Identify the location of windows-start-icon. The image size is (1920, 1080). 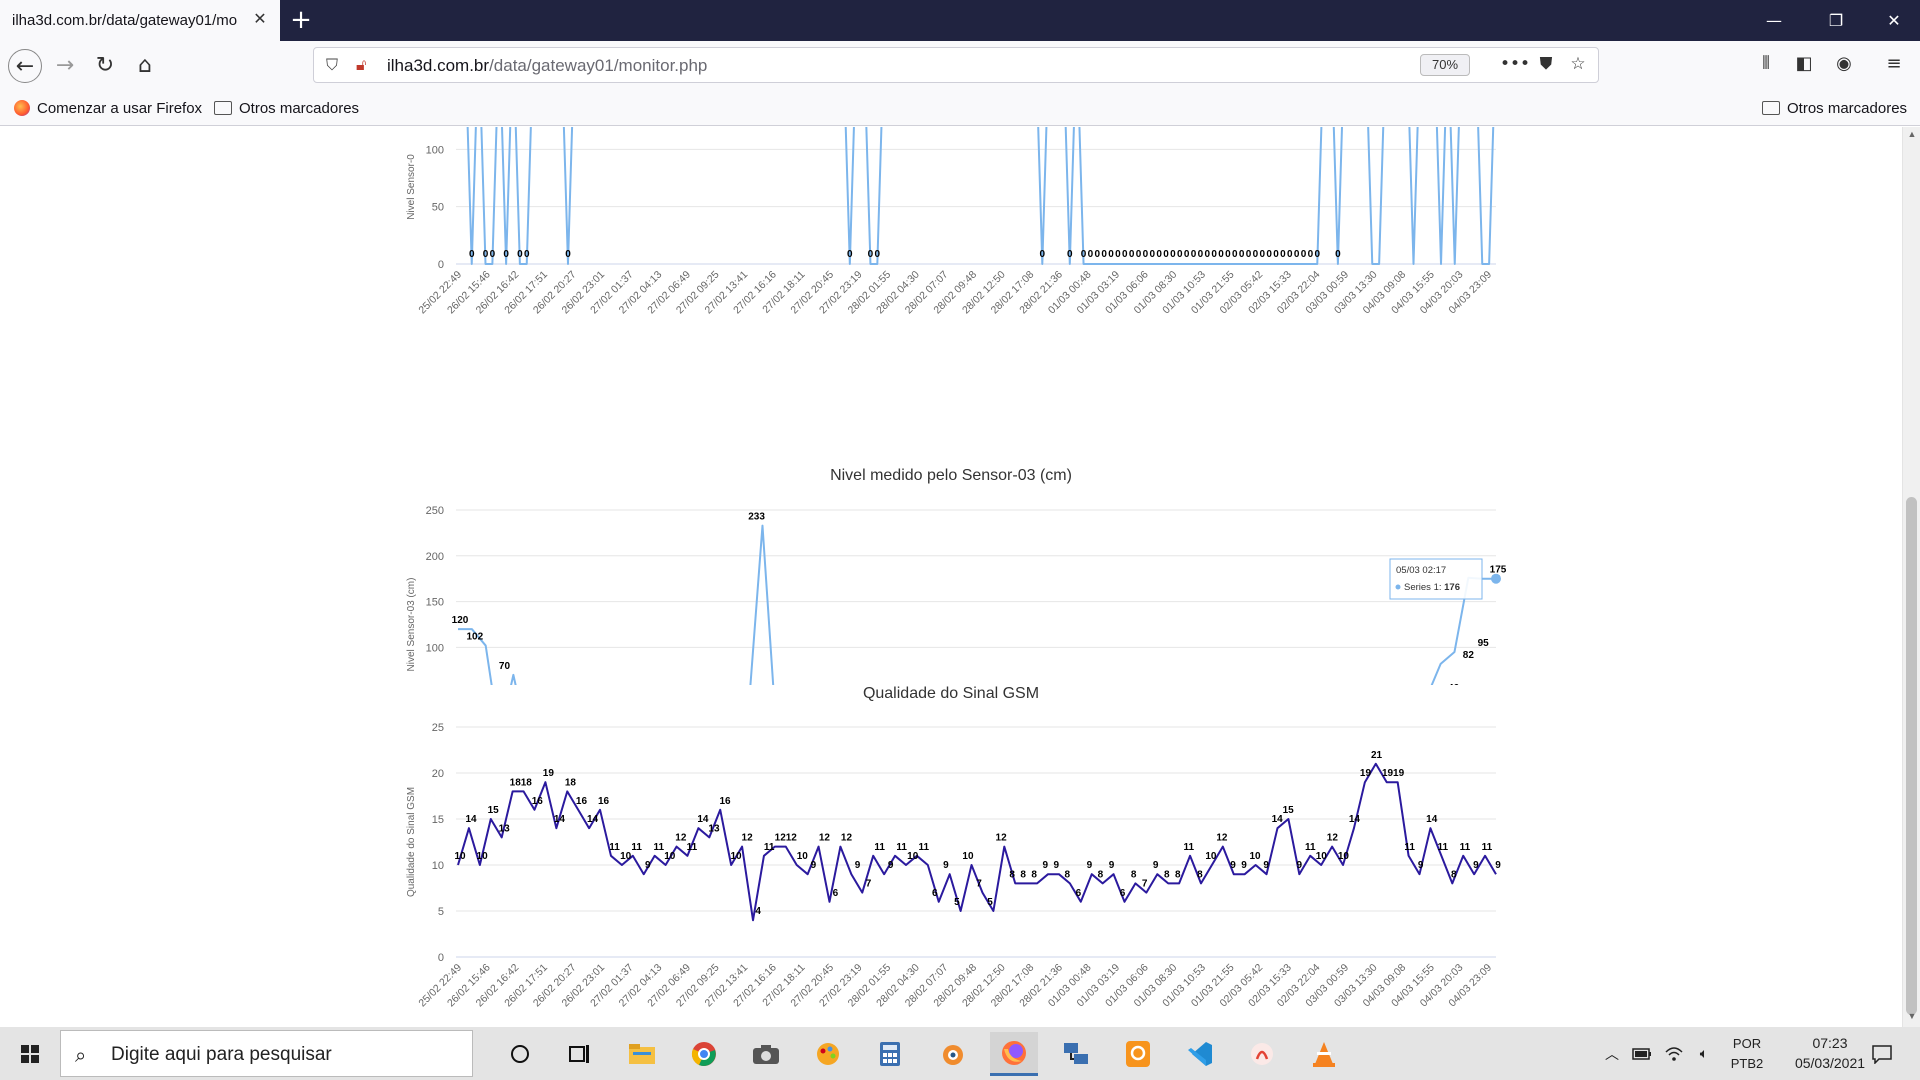
(30, 1054).